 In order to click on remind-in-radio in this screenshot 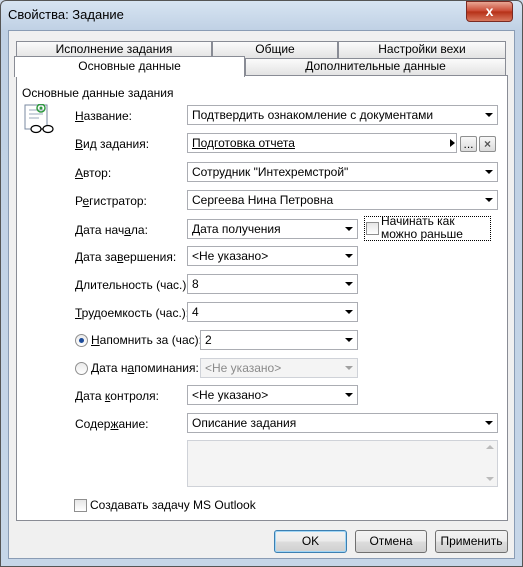, I will do `click(81, 340)`.